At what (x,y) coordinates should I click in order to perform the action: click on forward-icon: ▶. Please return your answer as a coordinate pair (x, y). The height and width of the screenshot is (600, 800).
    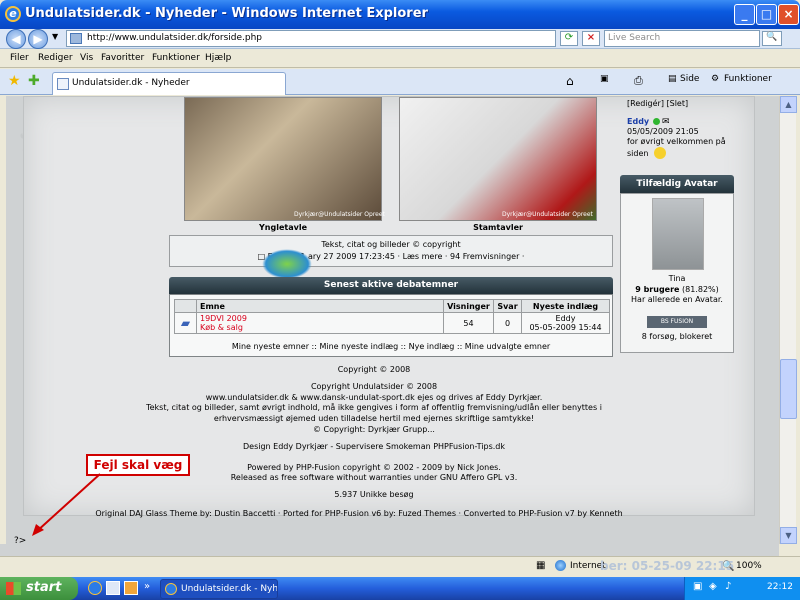
    Looking at the image, I should click on (38, 39).